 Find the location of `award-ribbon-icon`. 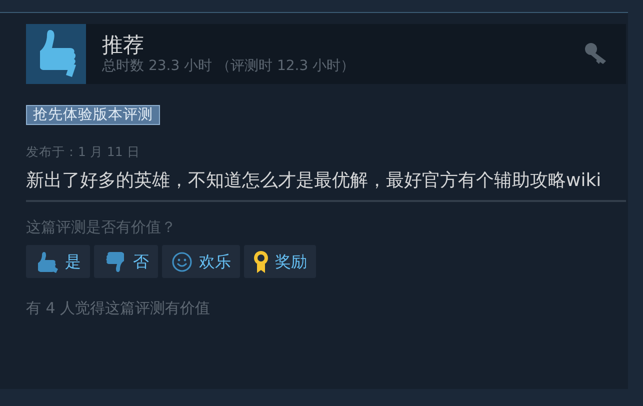

award-ribbon-icon is located at coordinates (261, 262).